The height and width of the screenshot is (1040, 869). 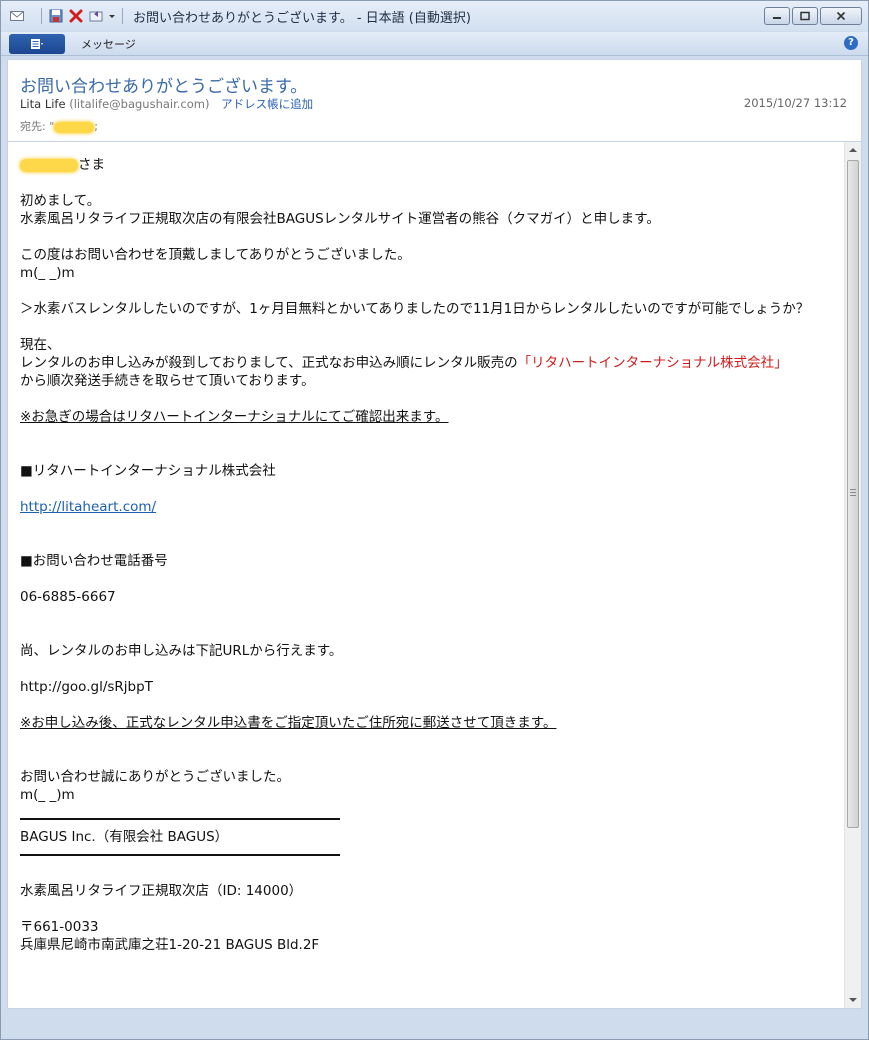 I want to click on signature-address: 兵庫県尼崎市南武庫之荘1-20-21 BAGUS Bld.2F, so click(x=170, y=945).